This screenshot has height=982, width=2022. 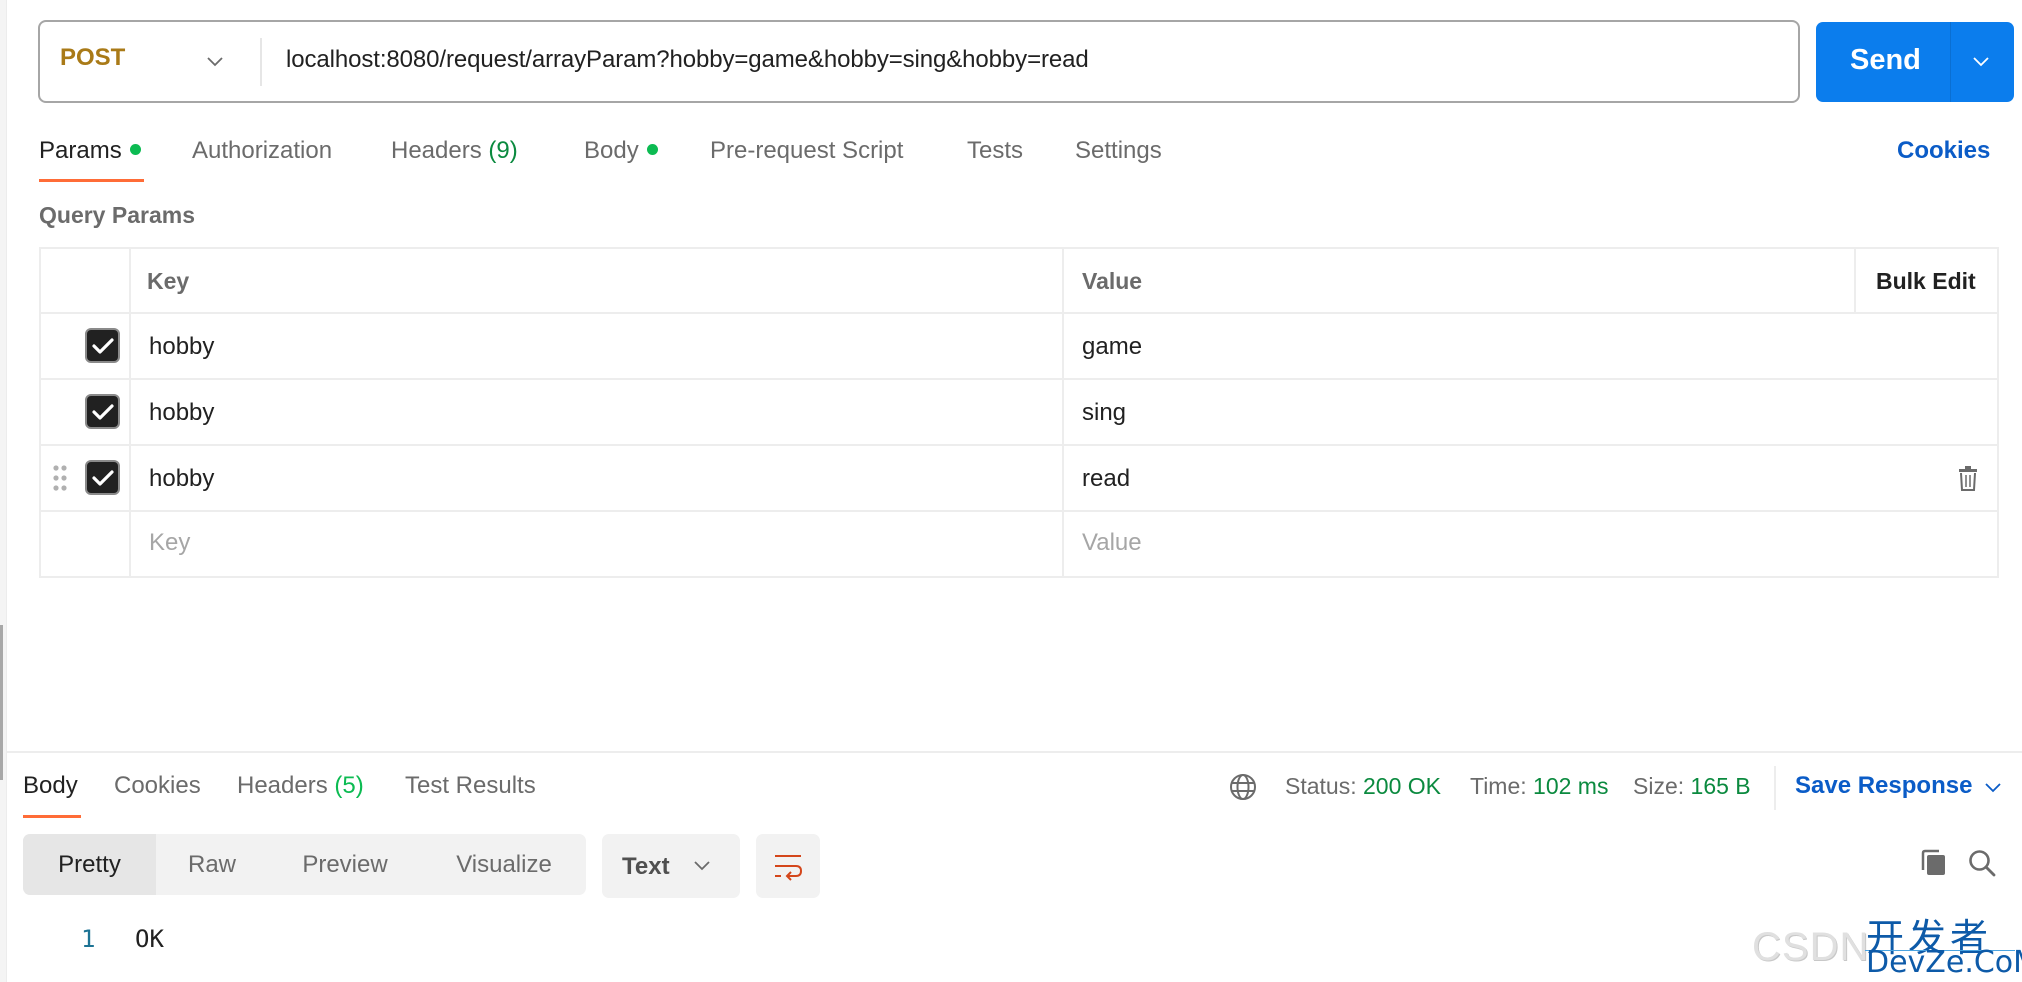 What do you see at coordinates (1982, 863) in the screenshot?
I see `search-icon` at bounding box center [1982, 863].